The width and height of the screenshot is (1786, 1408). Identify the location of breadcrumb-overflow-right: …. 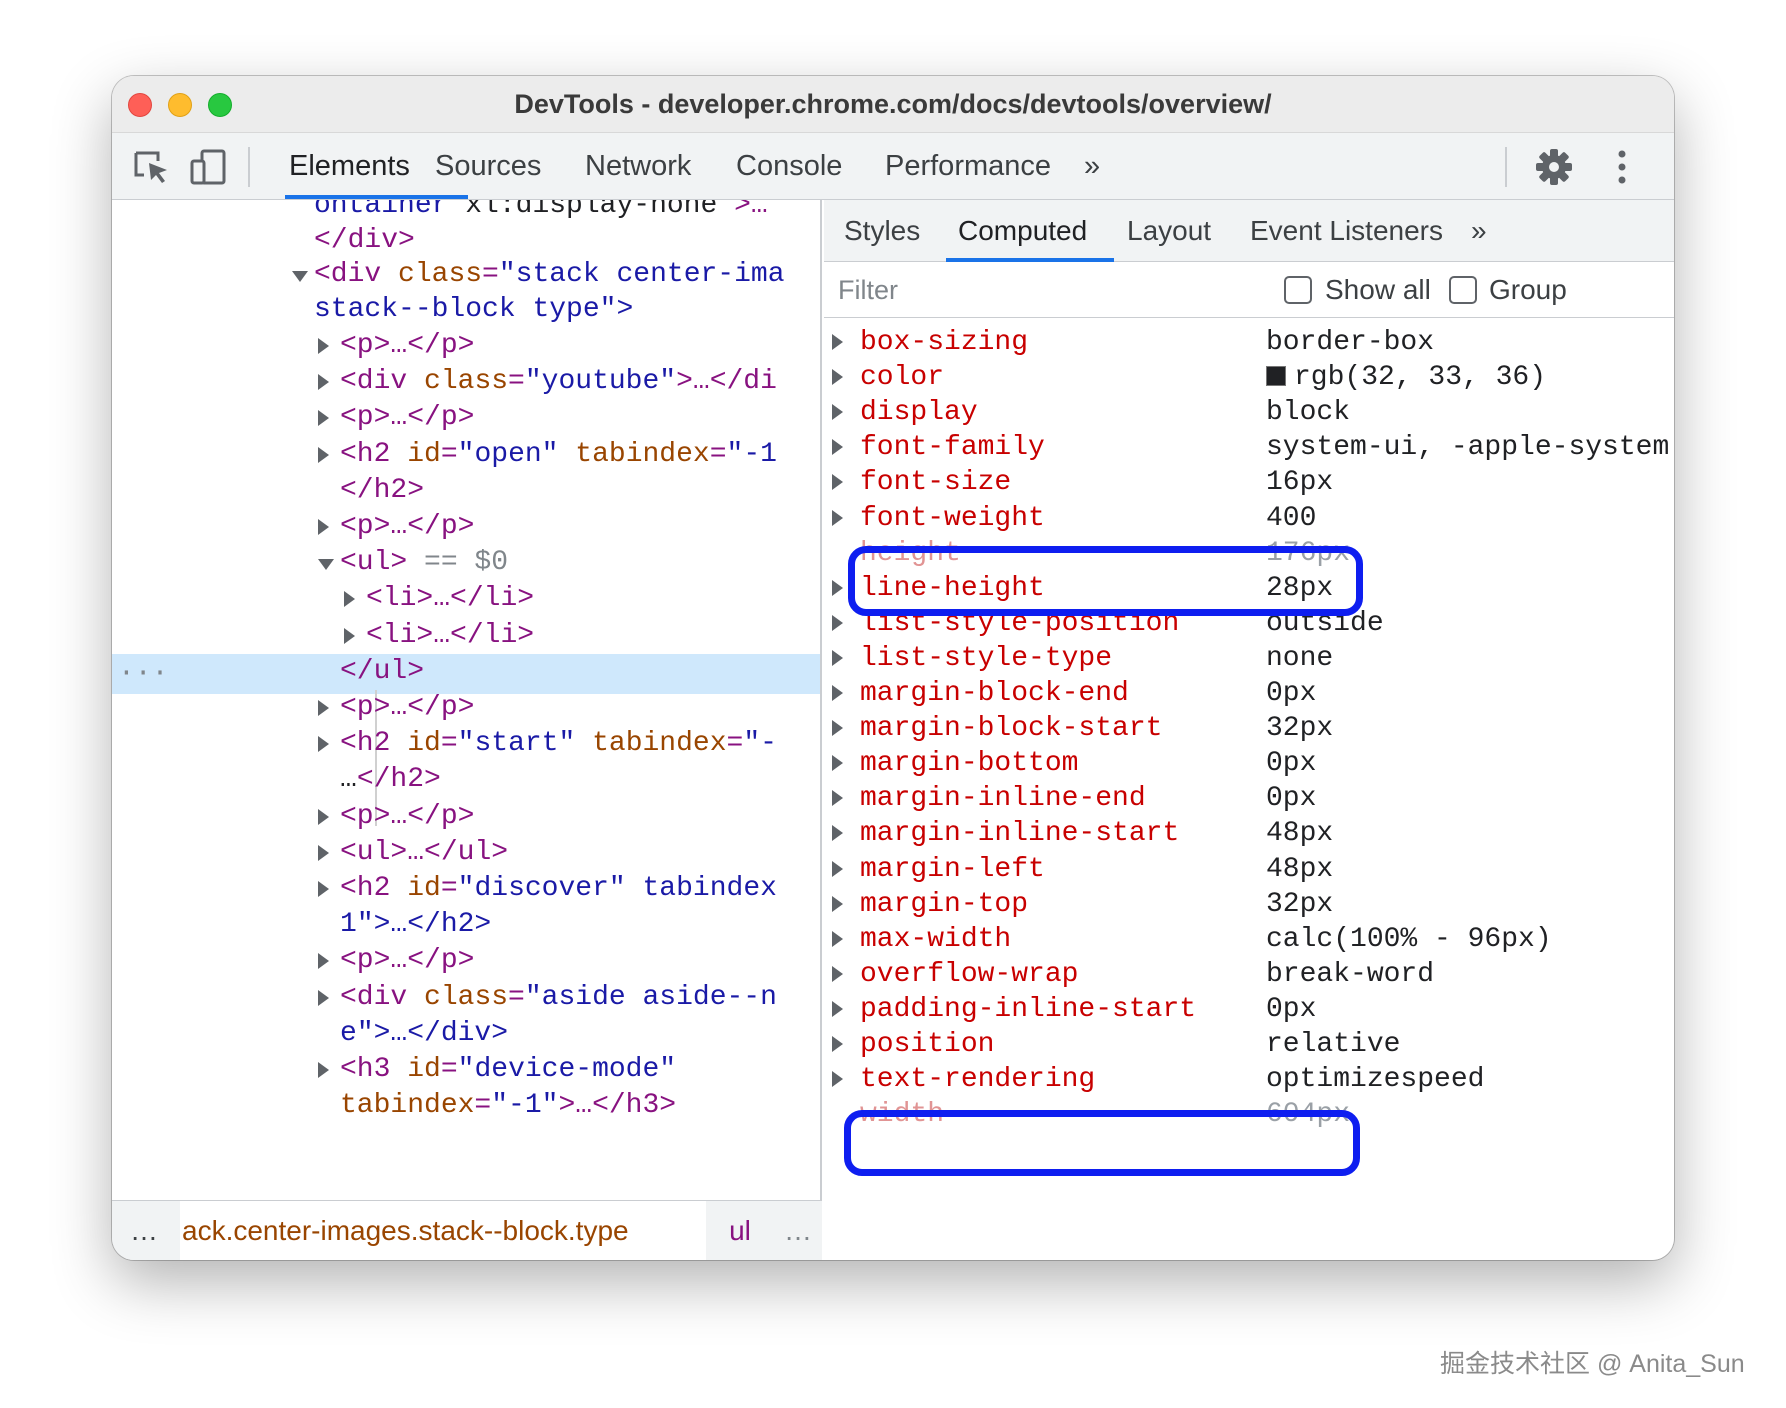
(798, 1230).